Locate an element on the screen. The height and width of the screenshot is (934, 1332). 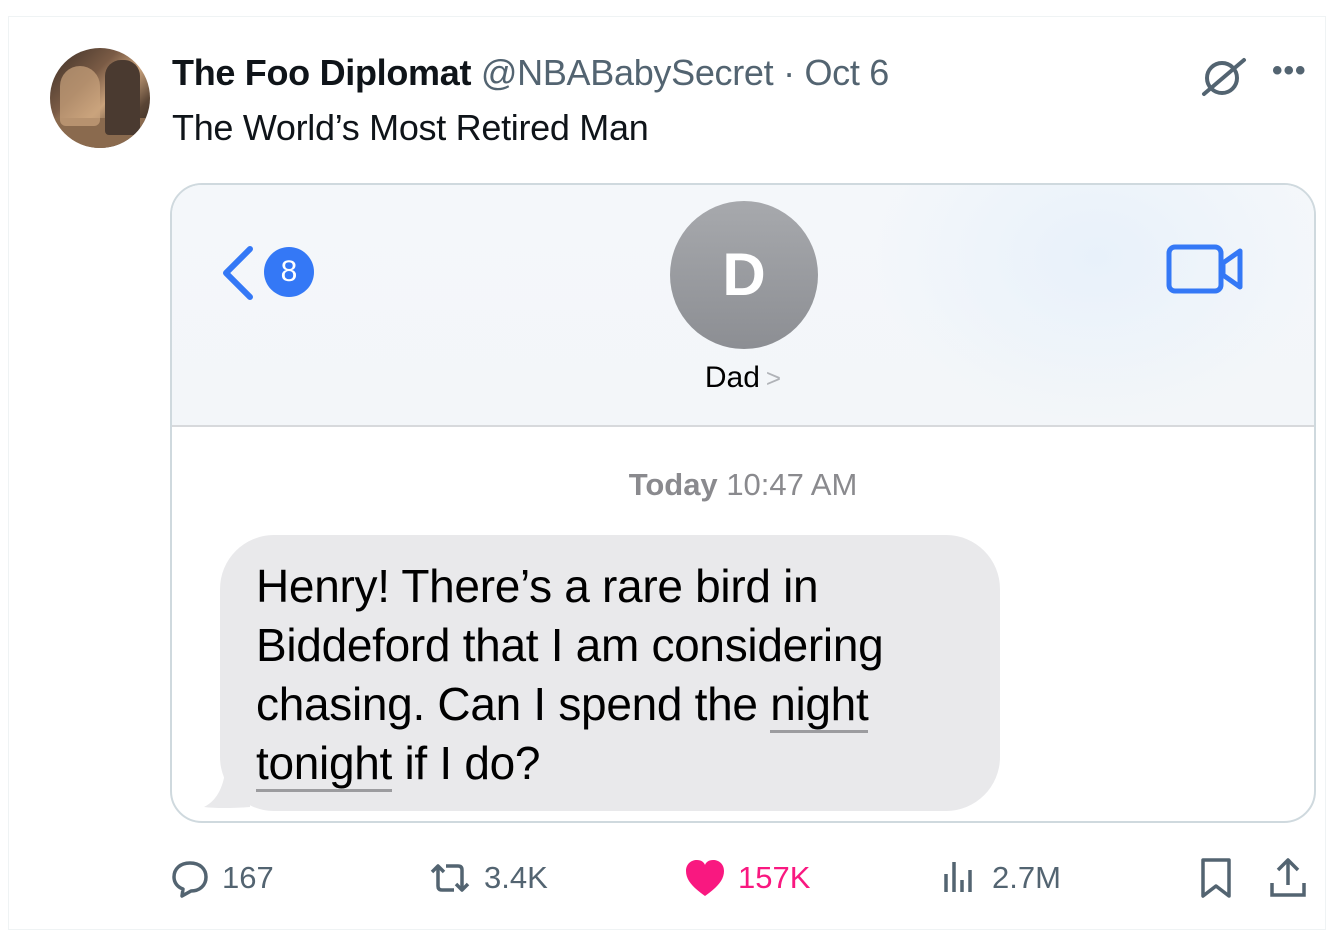
message-line-4-text: if I do? is located at coordinates (466, 763).